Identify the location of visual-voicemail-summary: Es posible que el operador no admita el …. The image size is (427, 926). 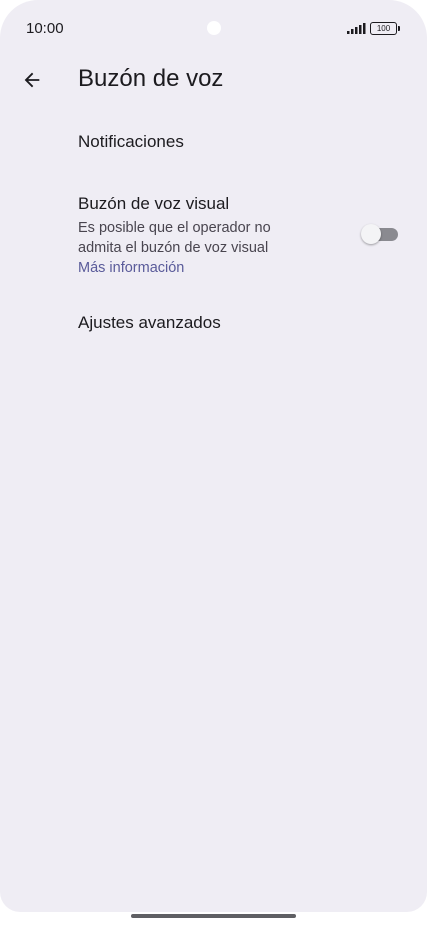
(174, 238).